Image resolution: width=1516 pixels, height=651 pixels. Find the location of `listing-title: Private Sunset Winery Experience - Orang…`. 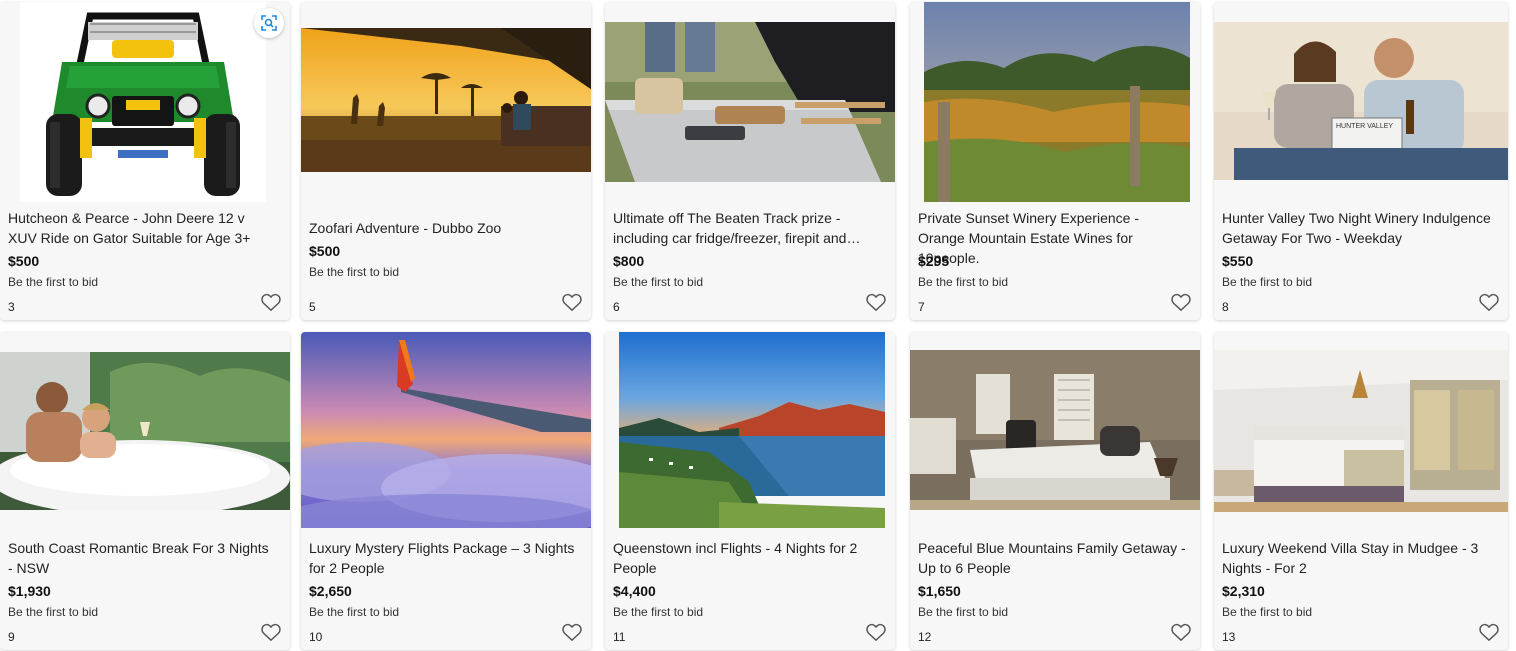

listing-title: Private Sunset Winery Experience - Orang… is located at coordinates (1052, 238).